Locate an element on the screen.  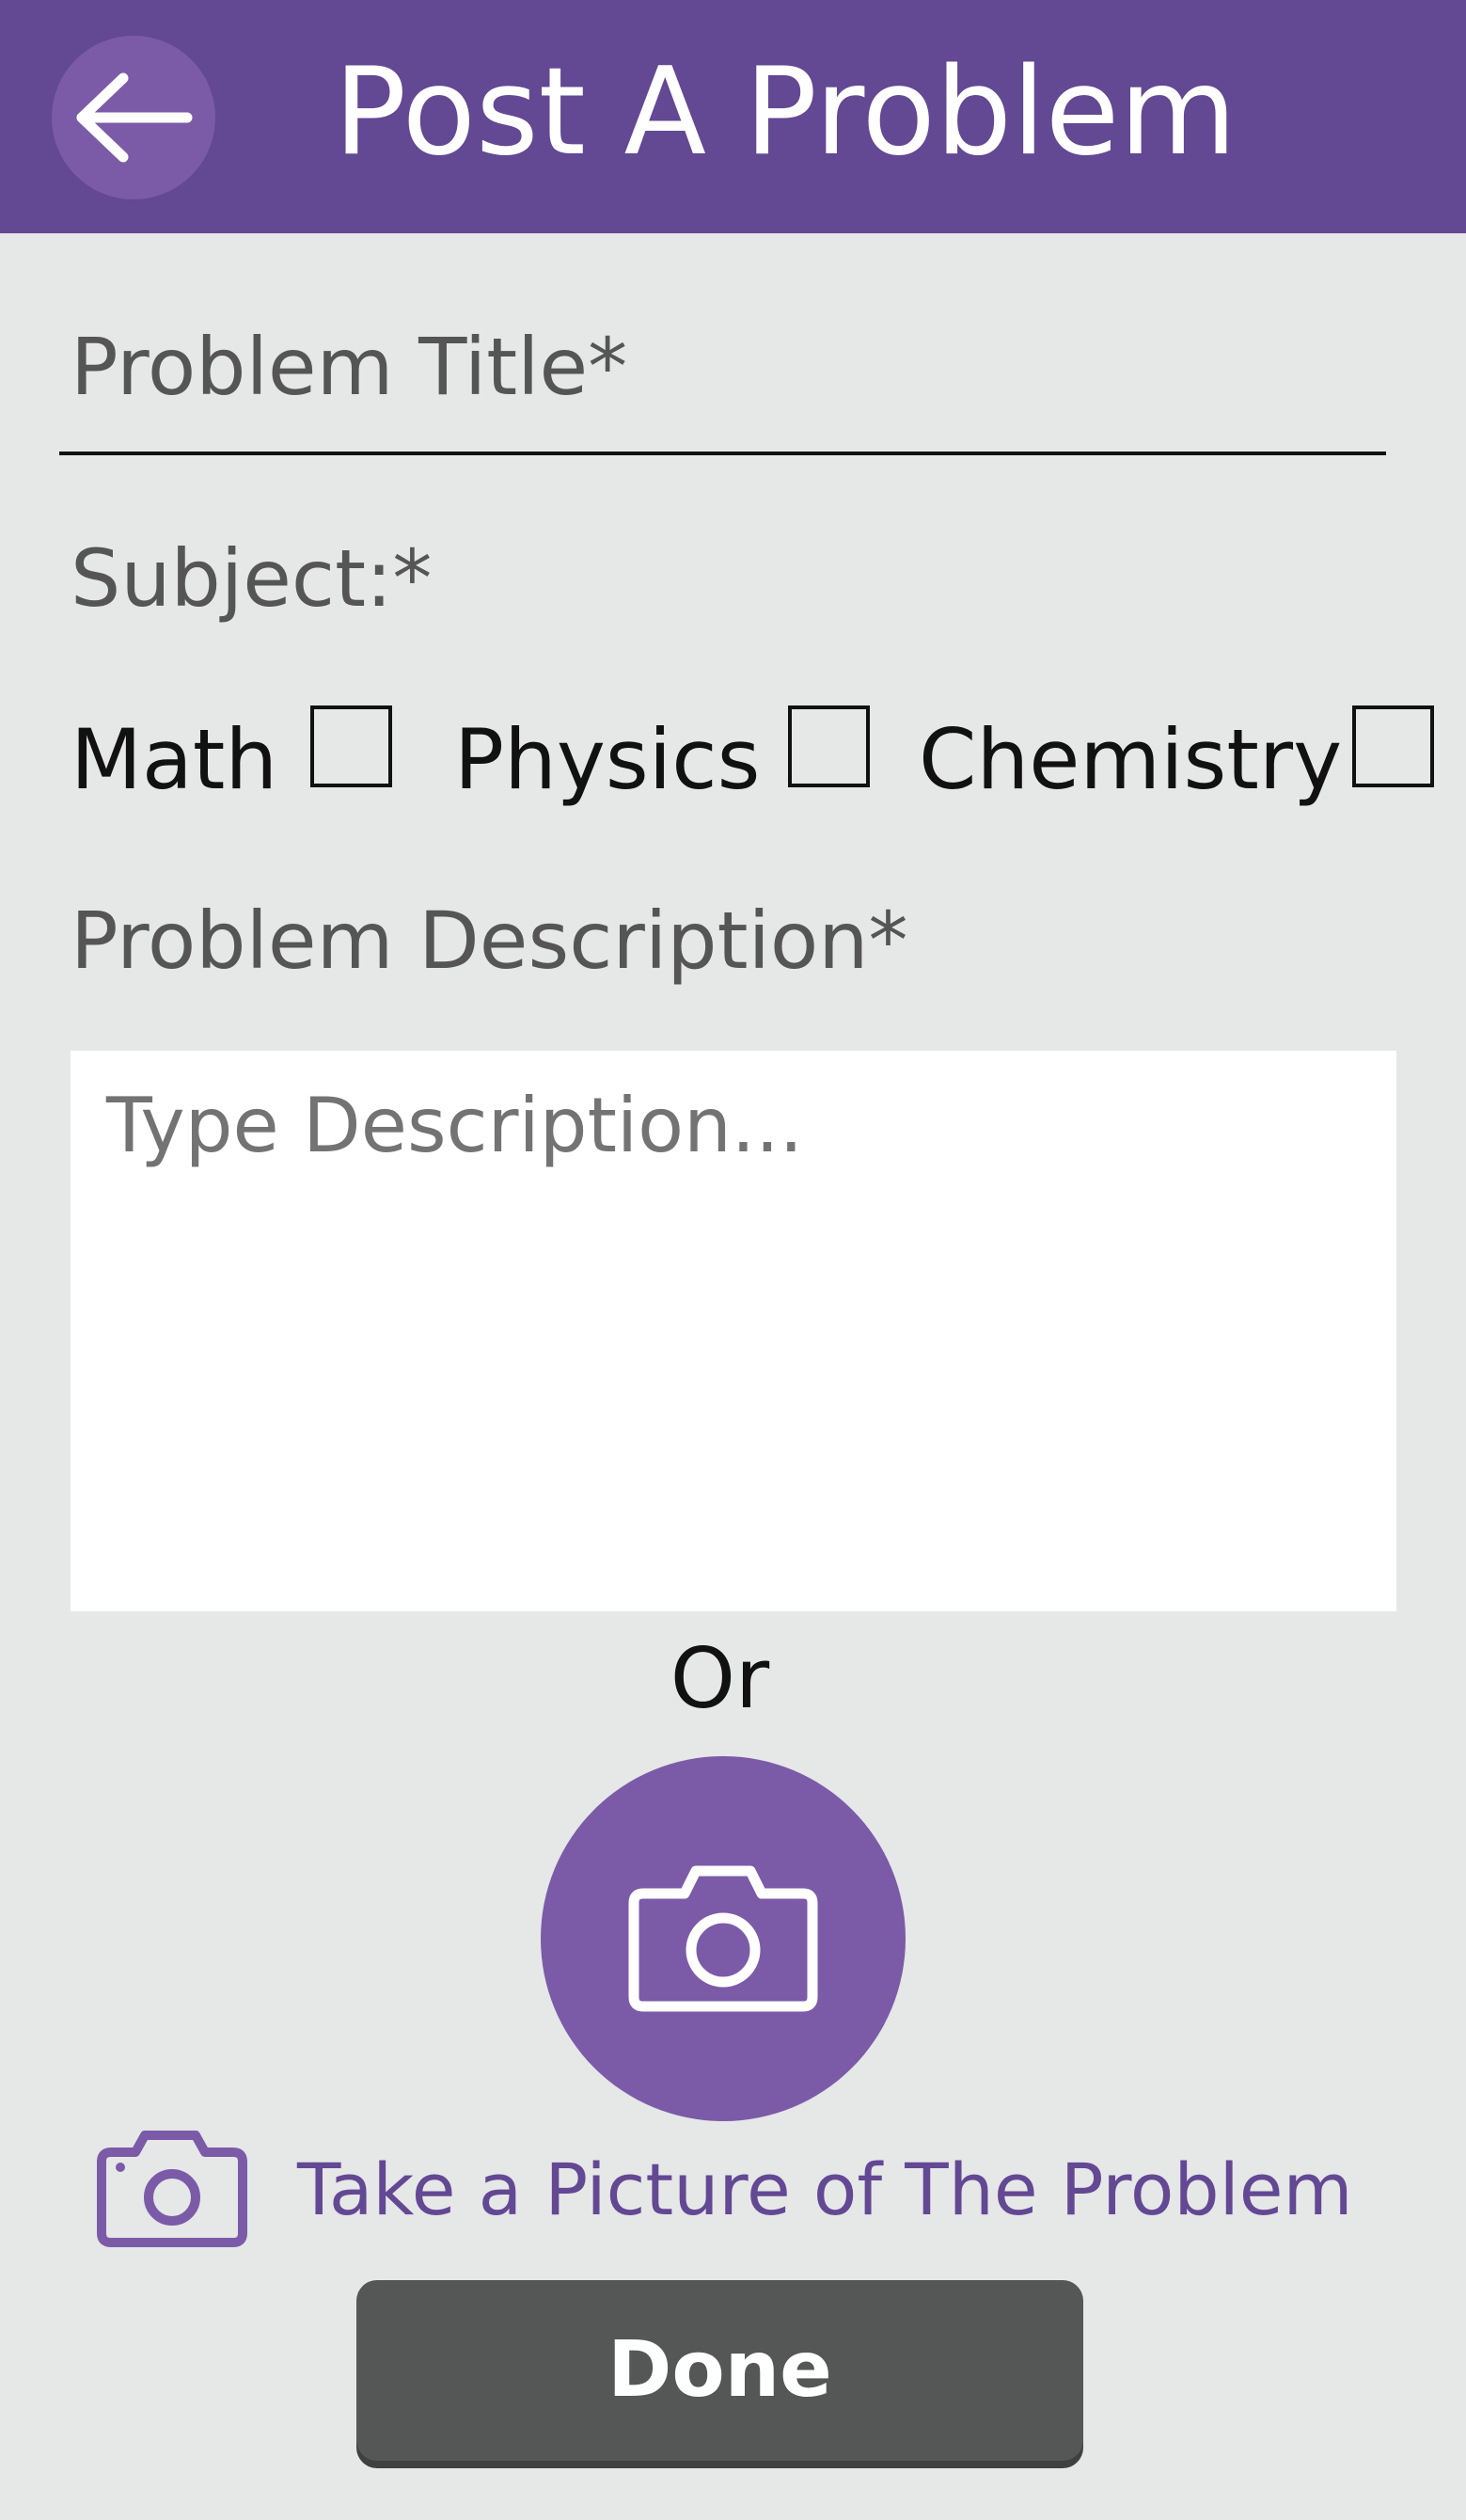
subject-option-math: Math is located at coordinates (174, 760).